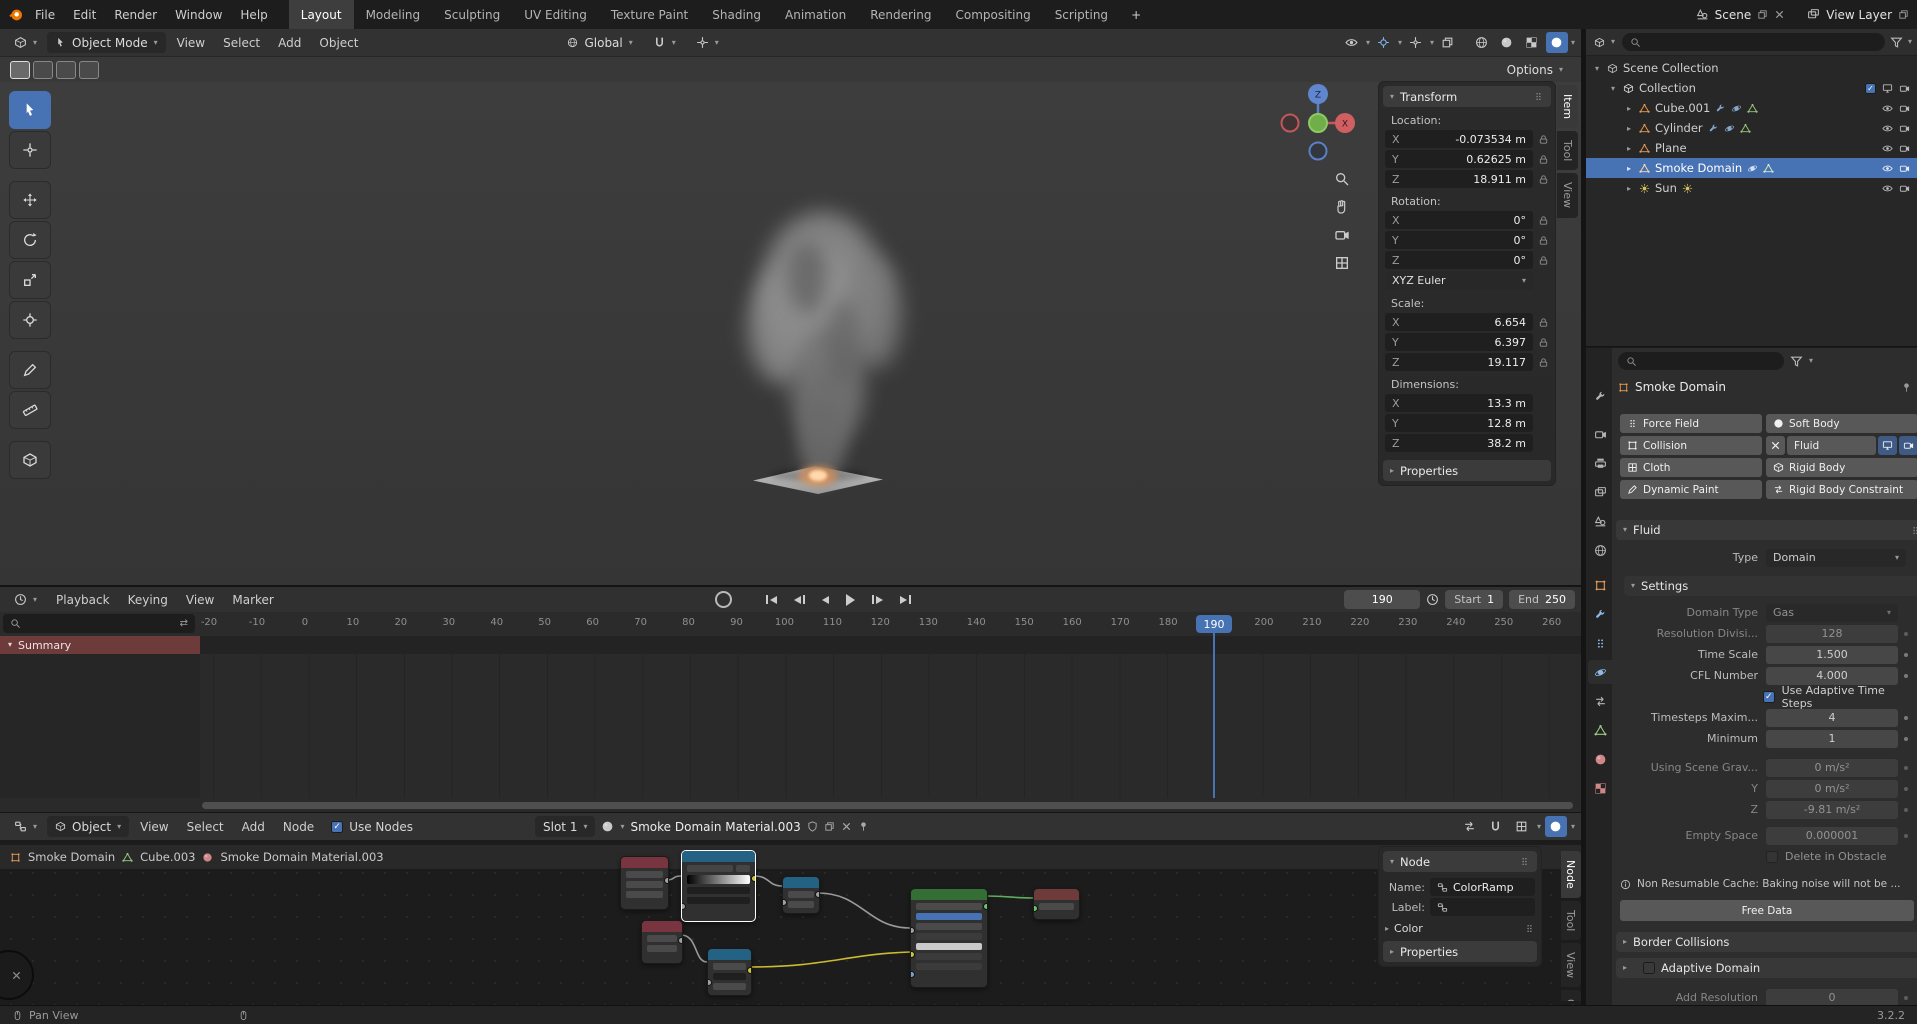 The width and height of the screenshot is (1917, 1024). Describe the element at coordinates (1600, 672) in the screenshot. I see `tab-physics` at that location.